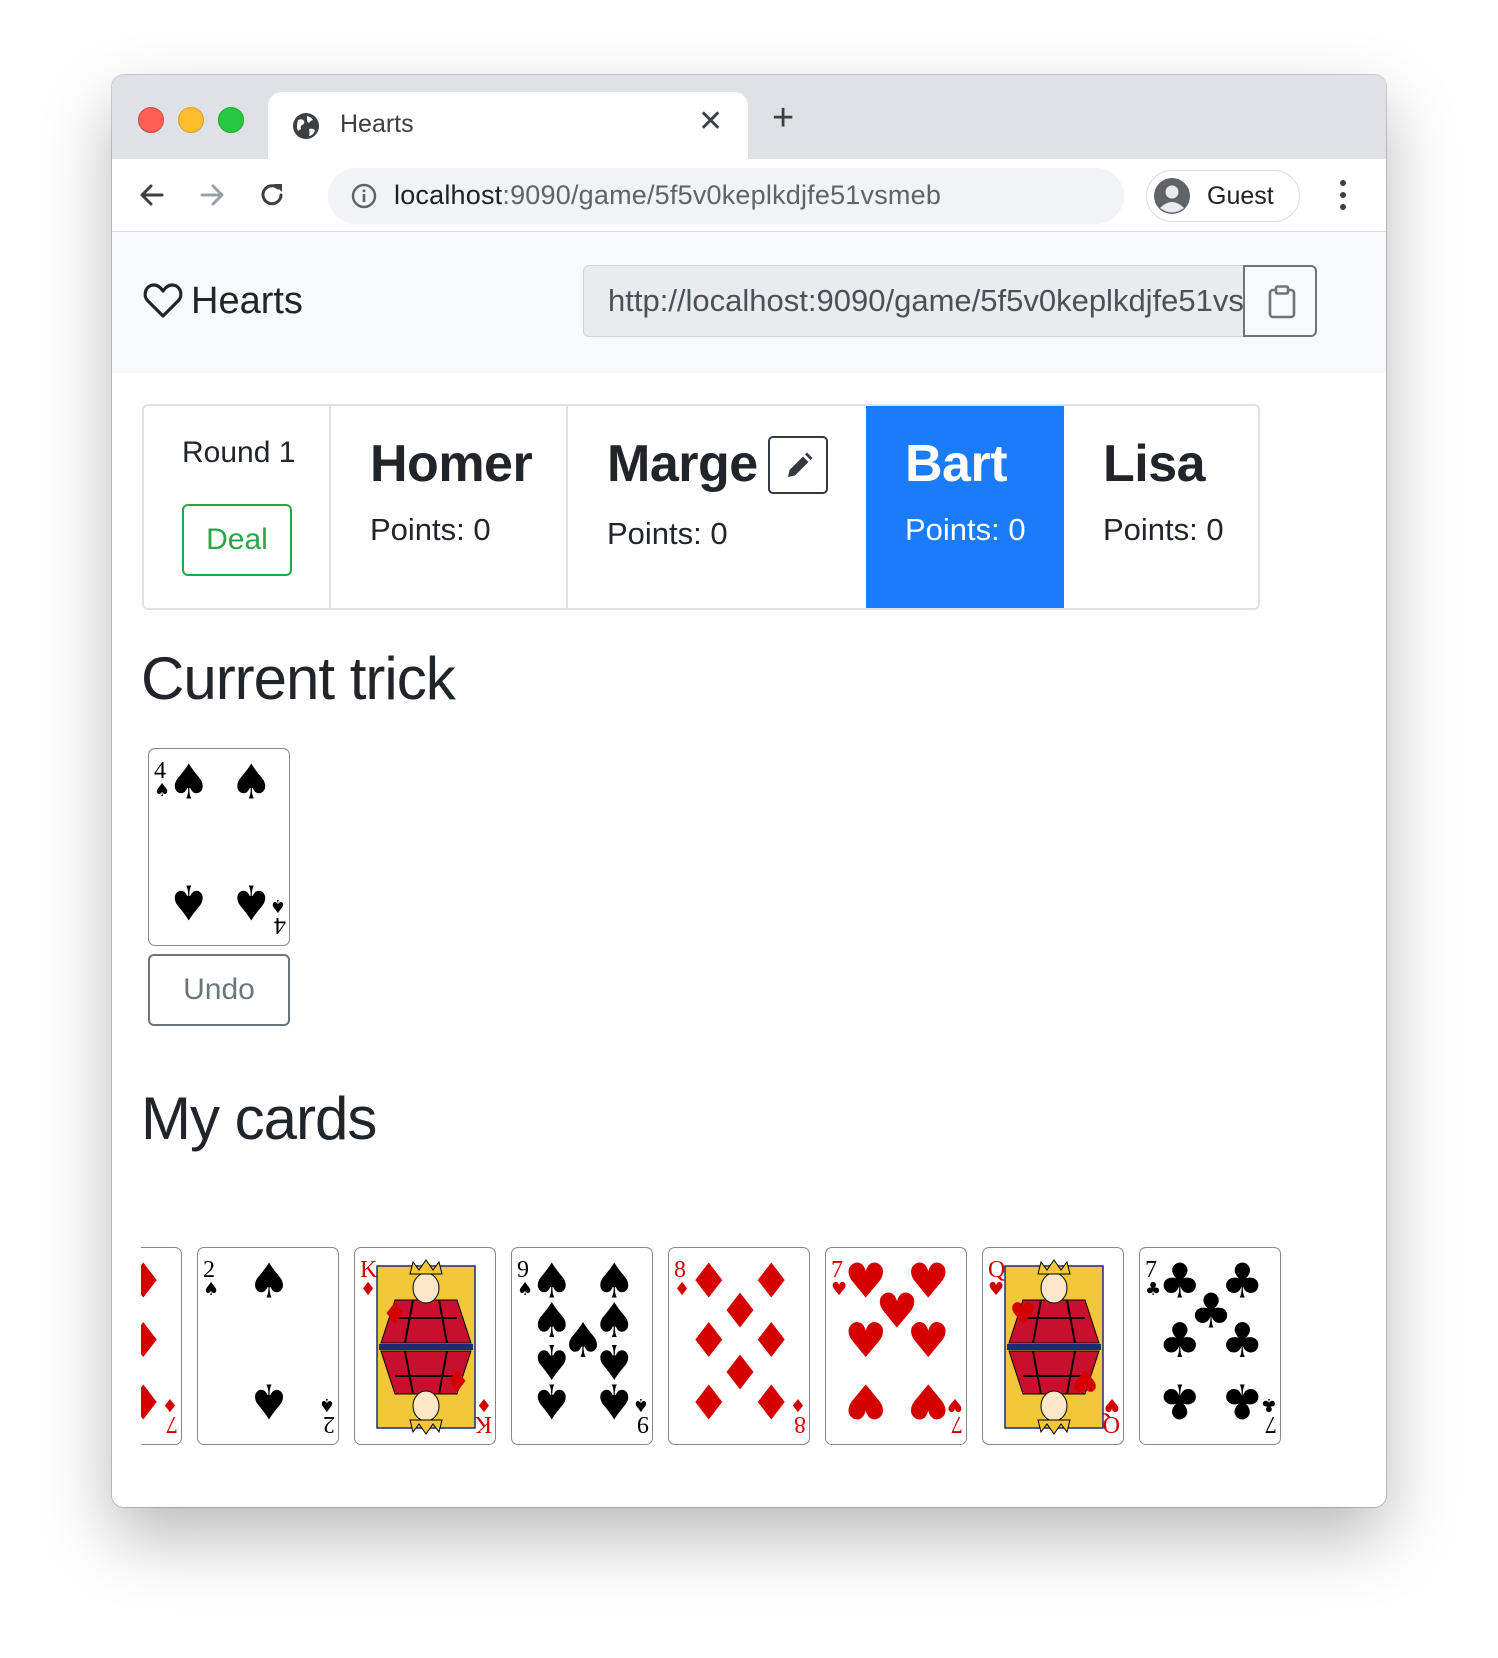 The image size is (1498, 1658). Describe the element at coordinates (508, 125) in the screenshot. I see `tab-hearts: Hearts ✕` at that location.